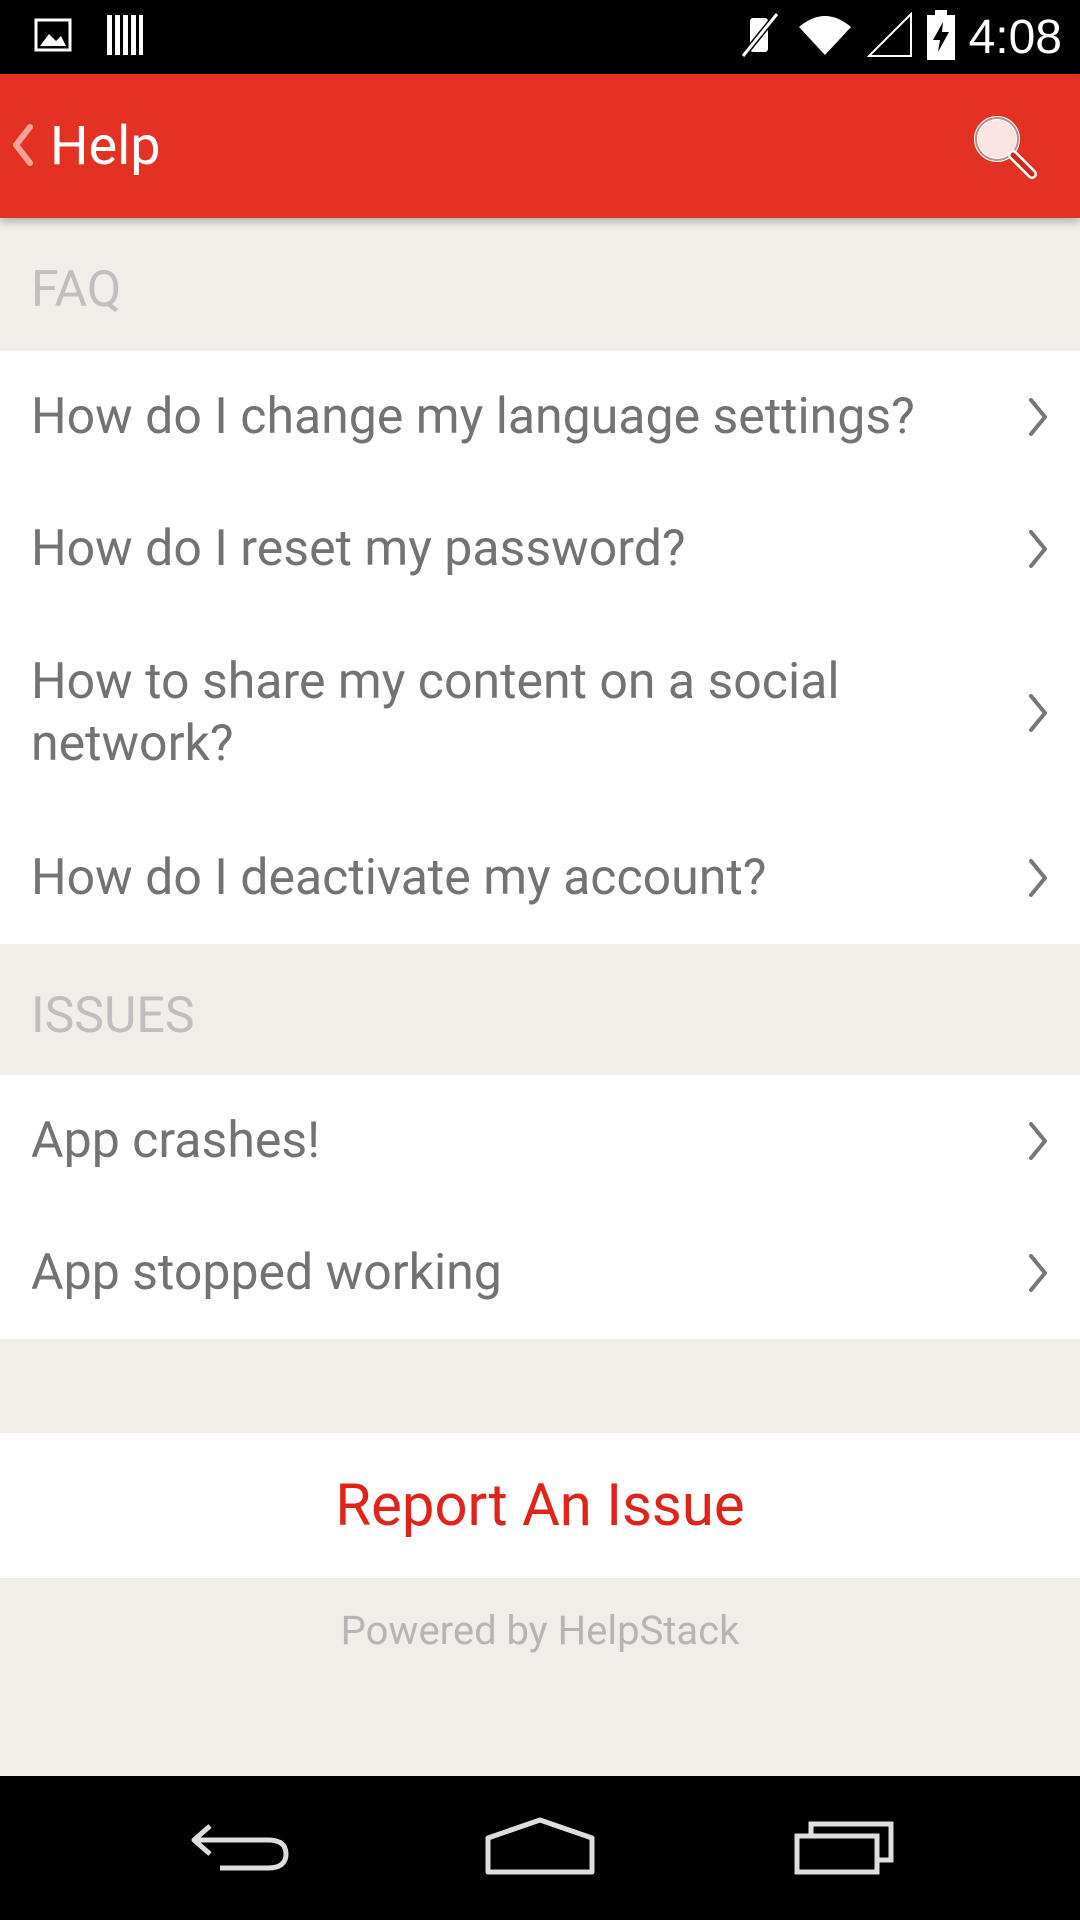  Describe the element at coordinates (266, 1273) in the screenshot. I see `issue-item-label: App stopped working` at that location.